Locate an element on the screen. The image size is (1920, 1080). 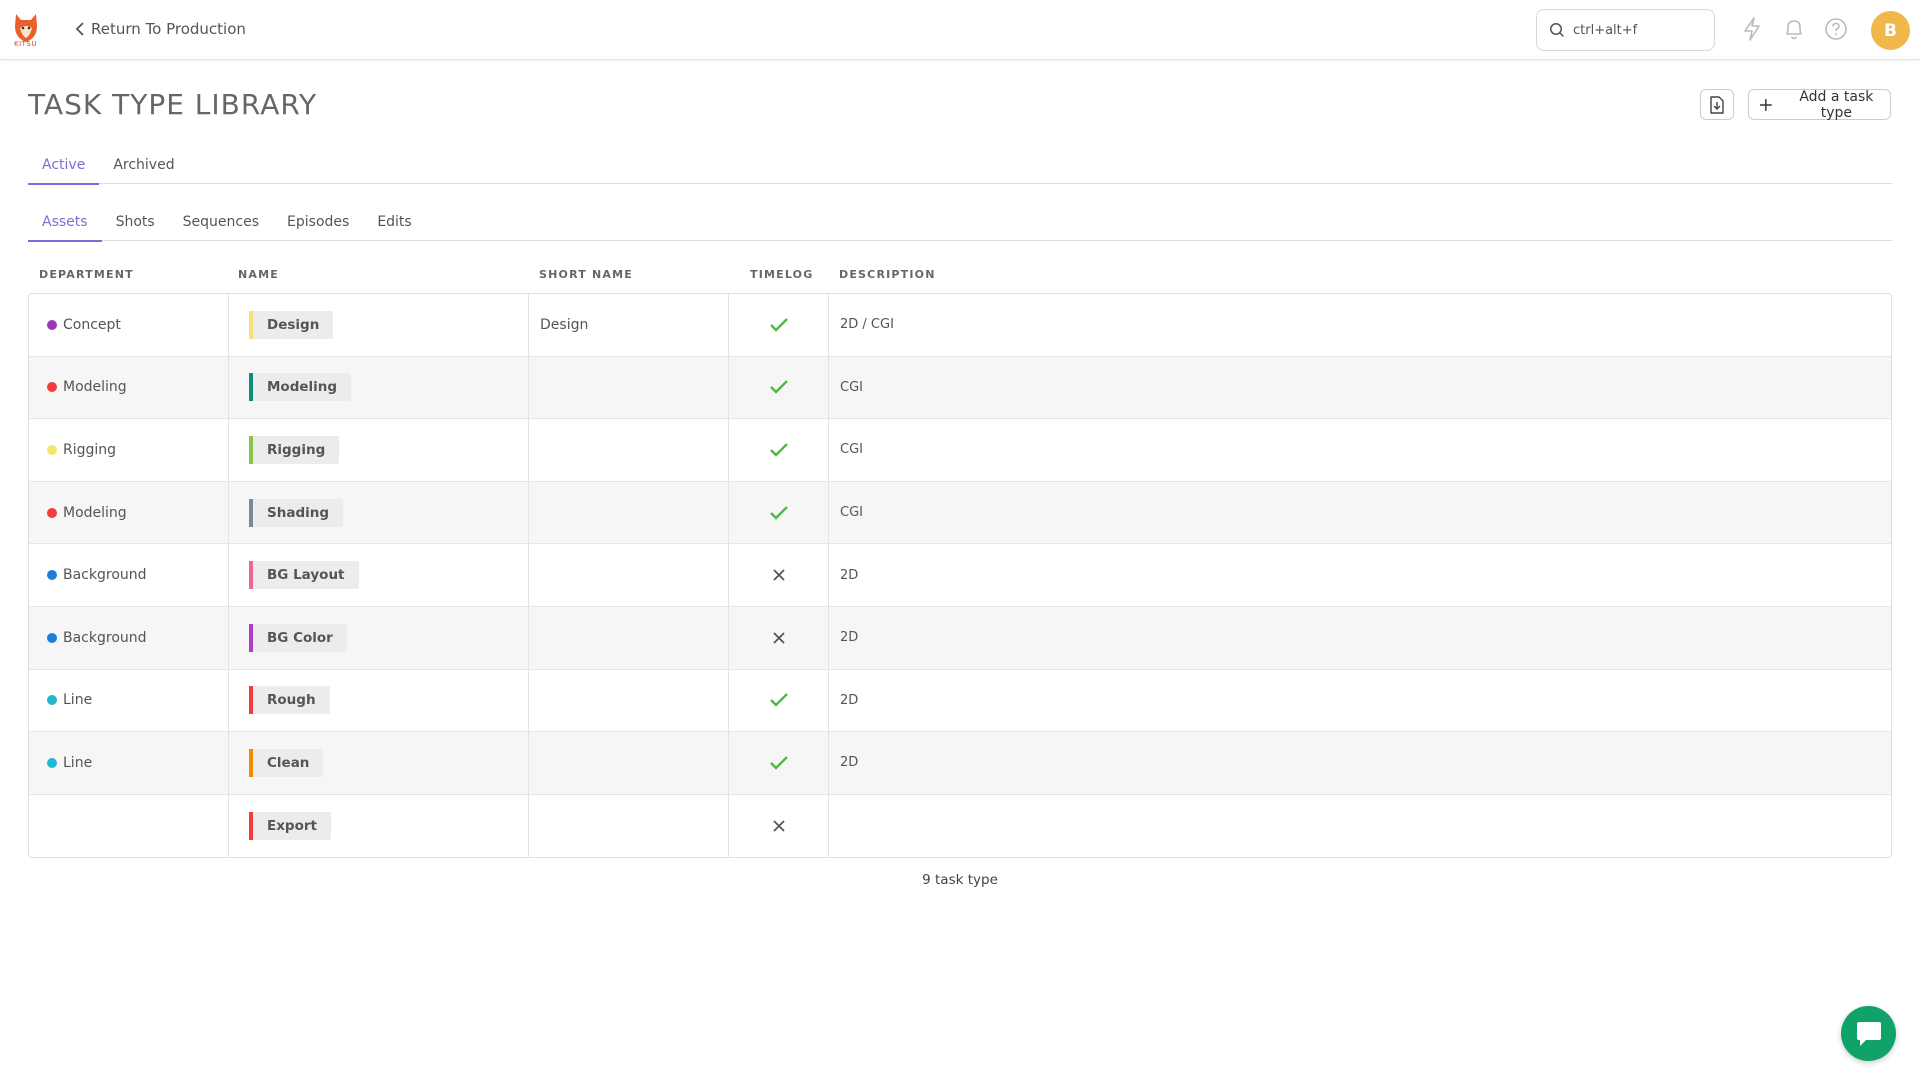
plus-icon is located at coordinates (1765, 104).